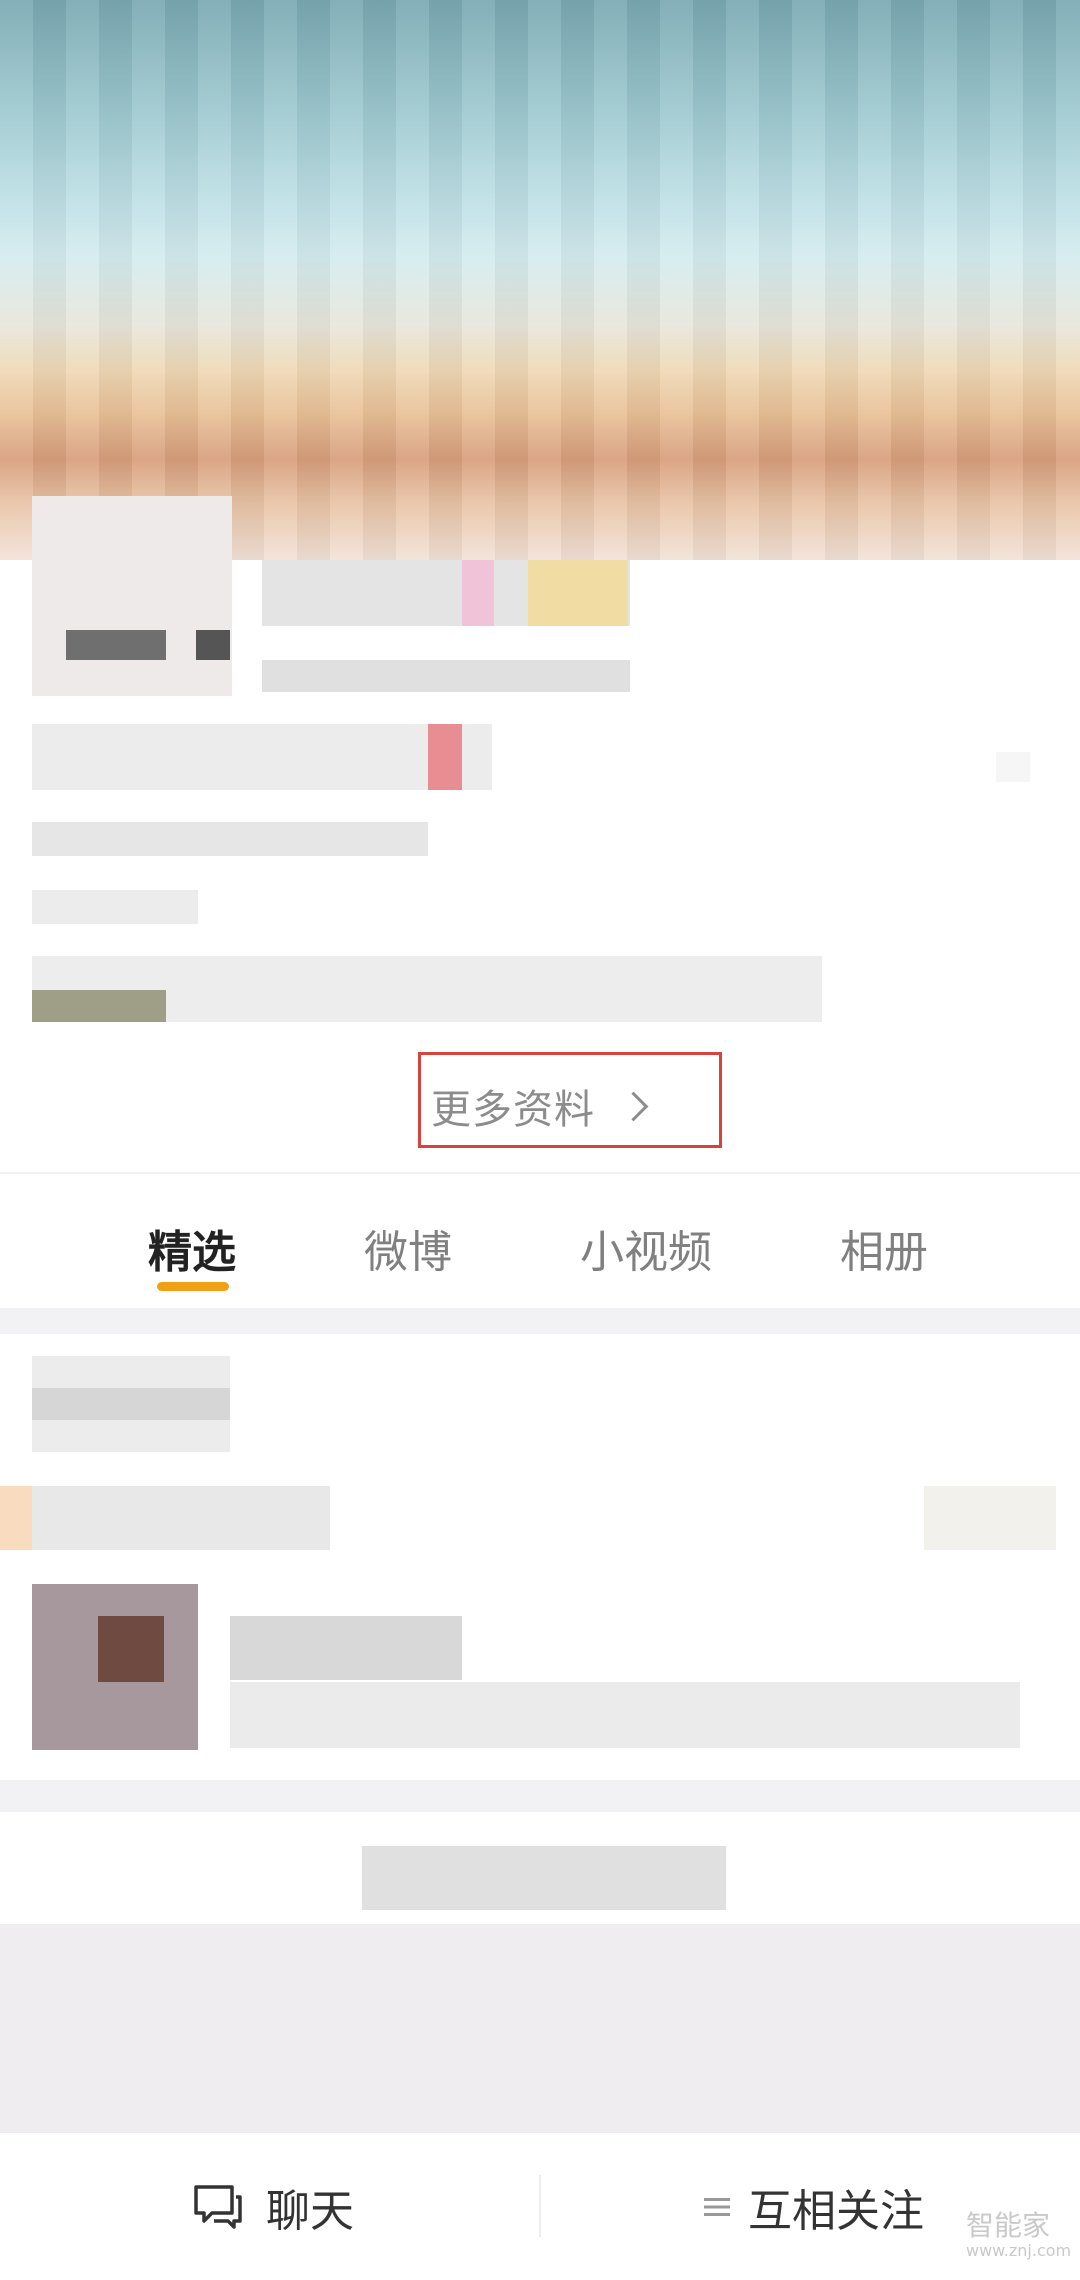 This screenshot has height=2280, width=1080. Describe the element at coordinates (884, 1248) in the screenshot. I see `tab-album: 相册` at that location.